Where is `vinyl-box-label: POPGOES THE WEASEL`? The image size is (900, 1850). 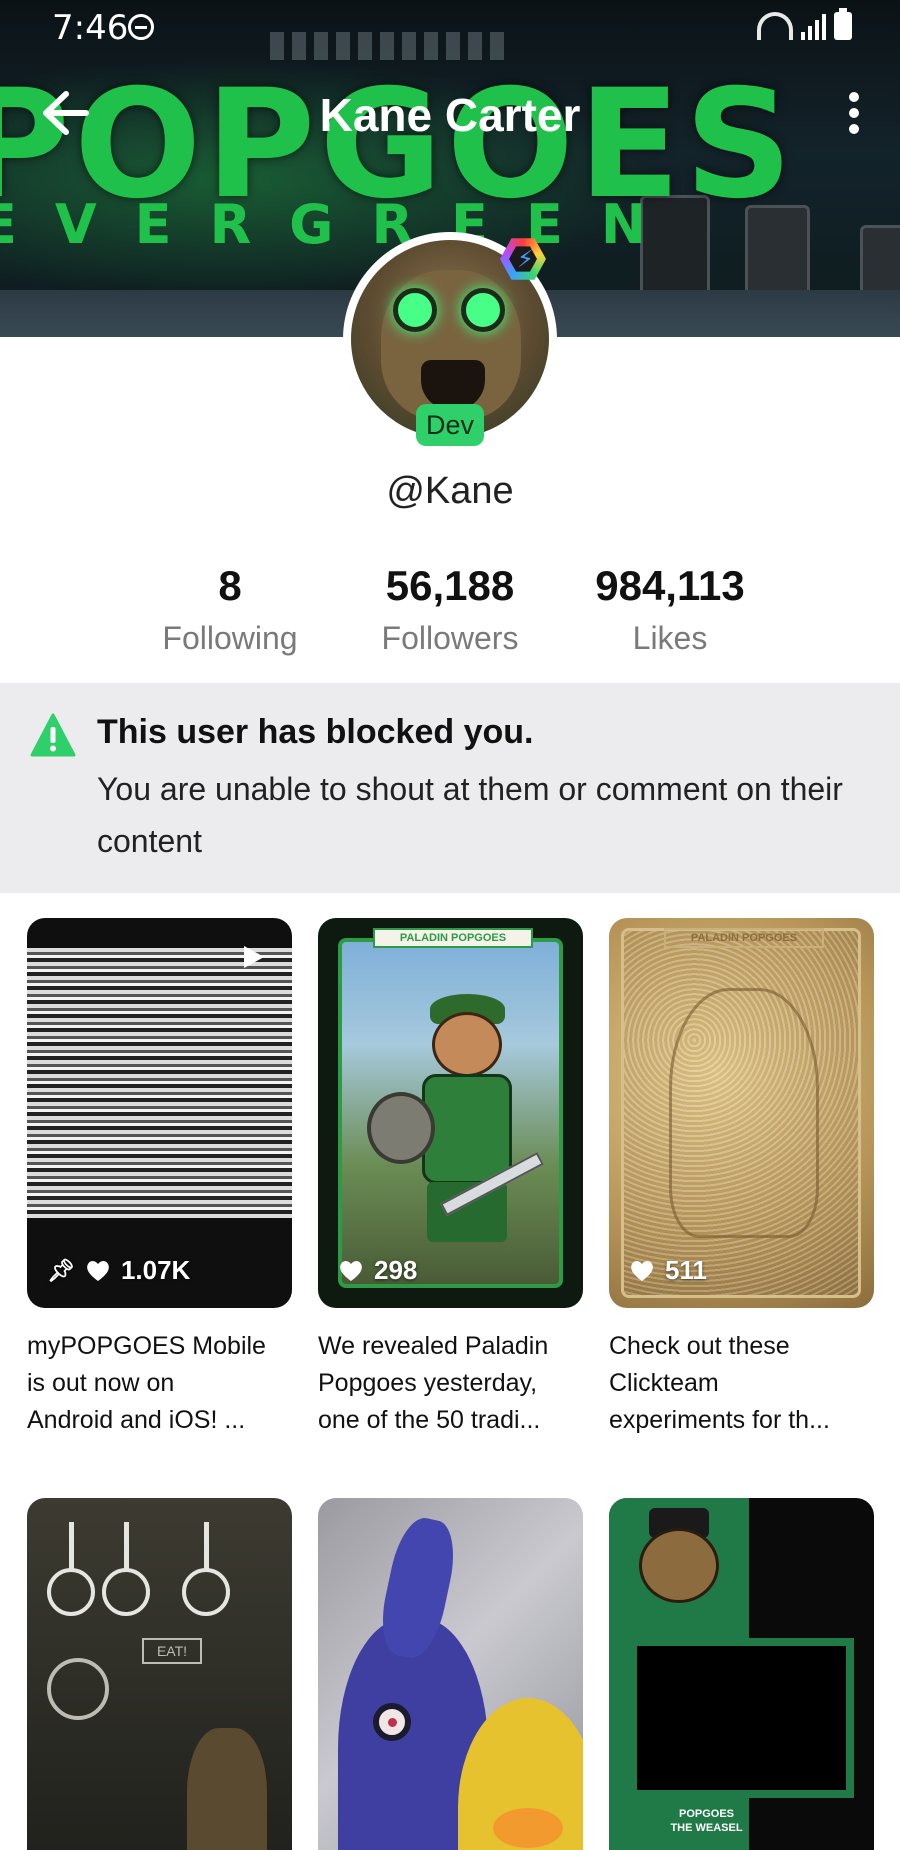 vinyl-box-label: POPGOES THE WEASEL is located at coordinates (706, 1826).